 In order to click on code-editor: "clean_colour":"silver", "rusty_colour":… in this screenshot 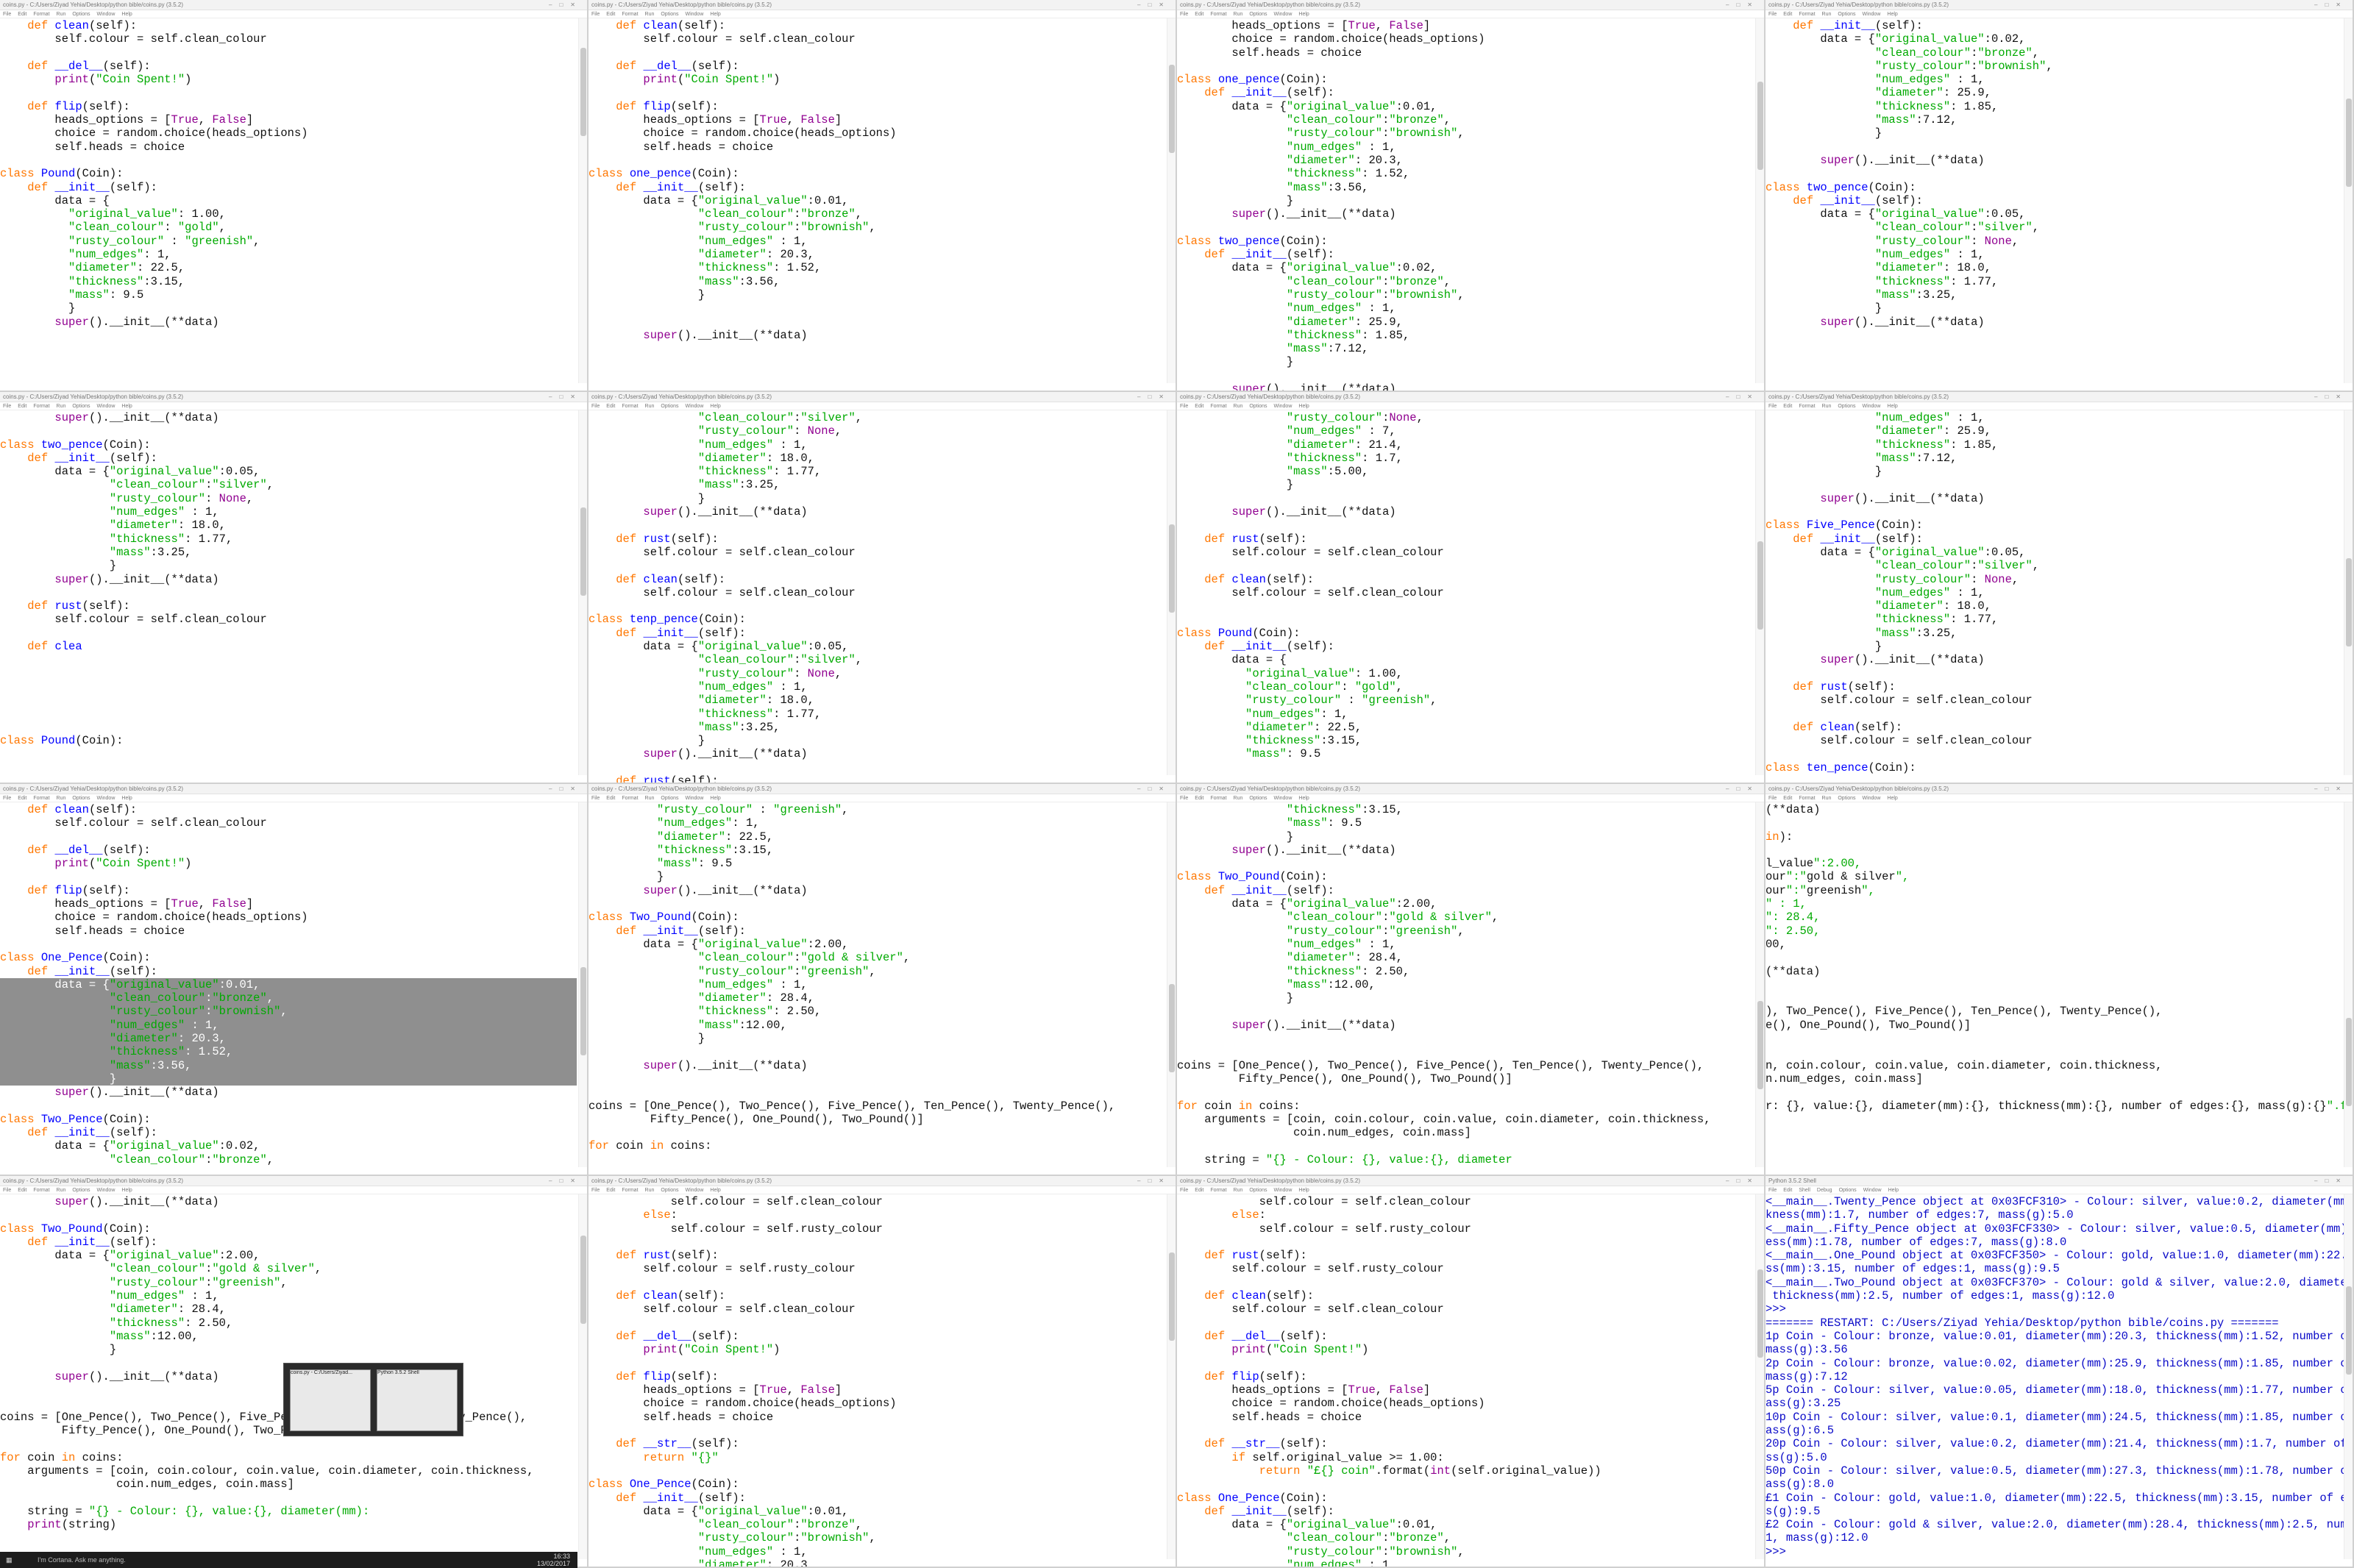, I will do `click(876, 597)`.